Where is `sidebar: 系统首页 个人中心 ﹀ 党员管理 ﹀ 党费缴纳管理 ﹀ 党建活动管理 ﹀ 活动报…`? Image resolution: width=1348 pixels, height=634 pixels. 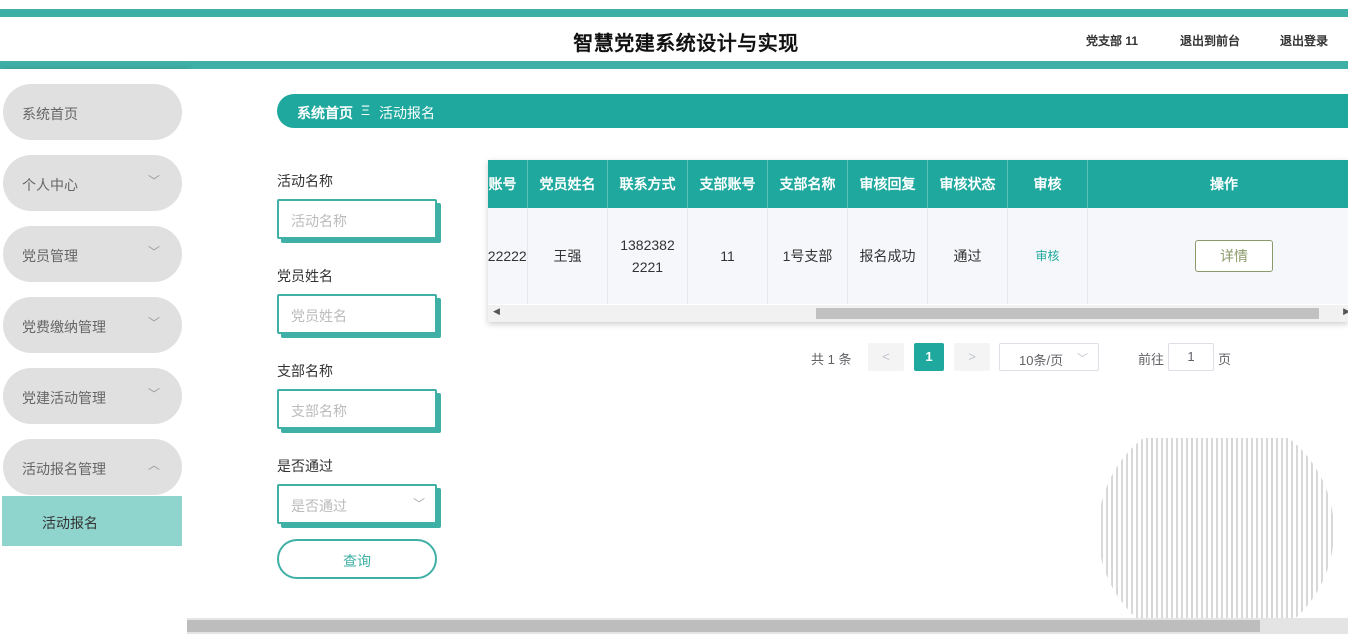
sidebar: 系统首页 个人中心 ﹀ 党员管理 ﹀ 党费缴纳管理 ﹀ 党建活动管理 ﹀ 活动报… is located at coordinates (93, 351).